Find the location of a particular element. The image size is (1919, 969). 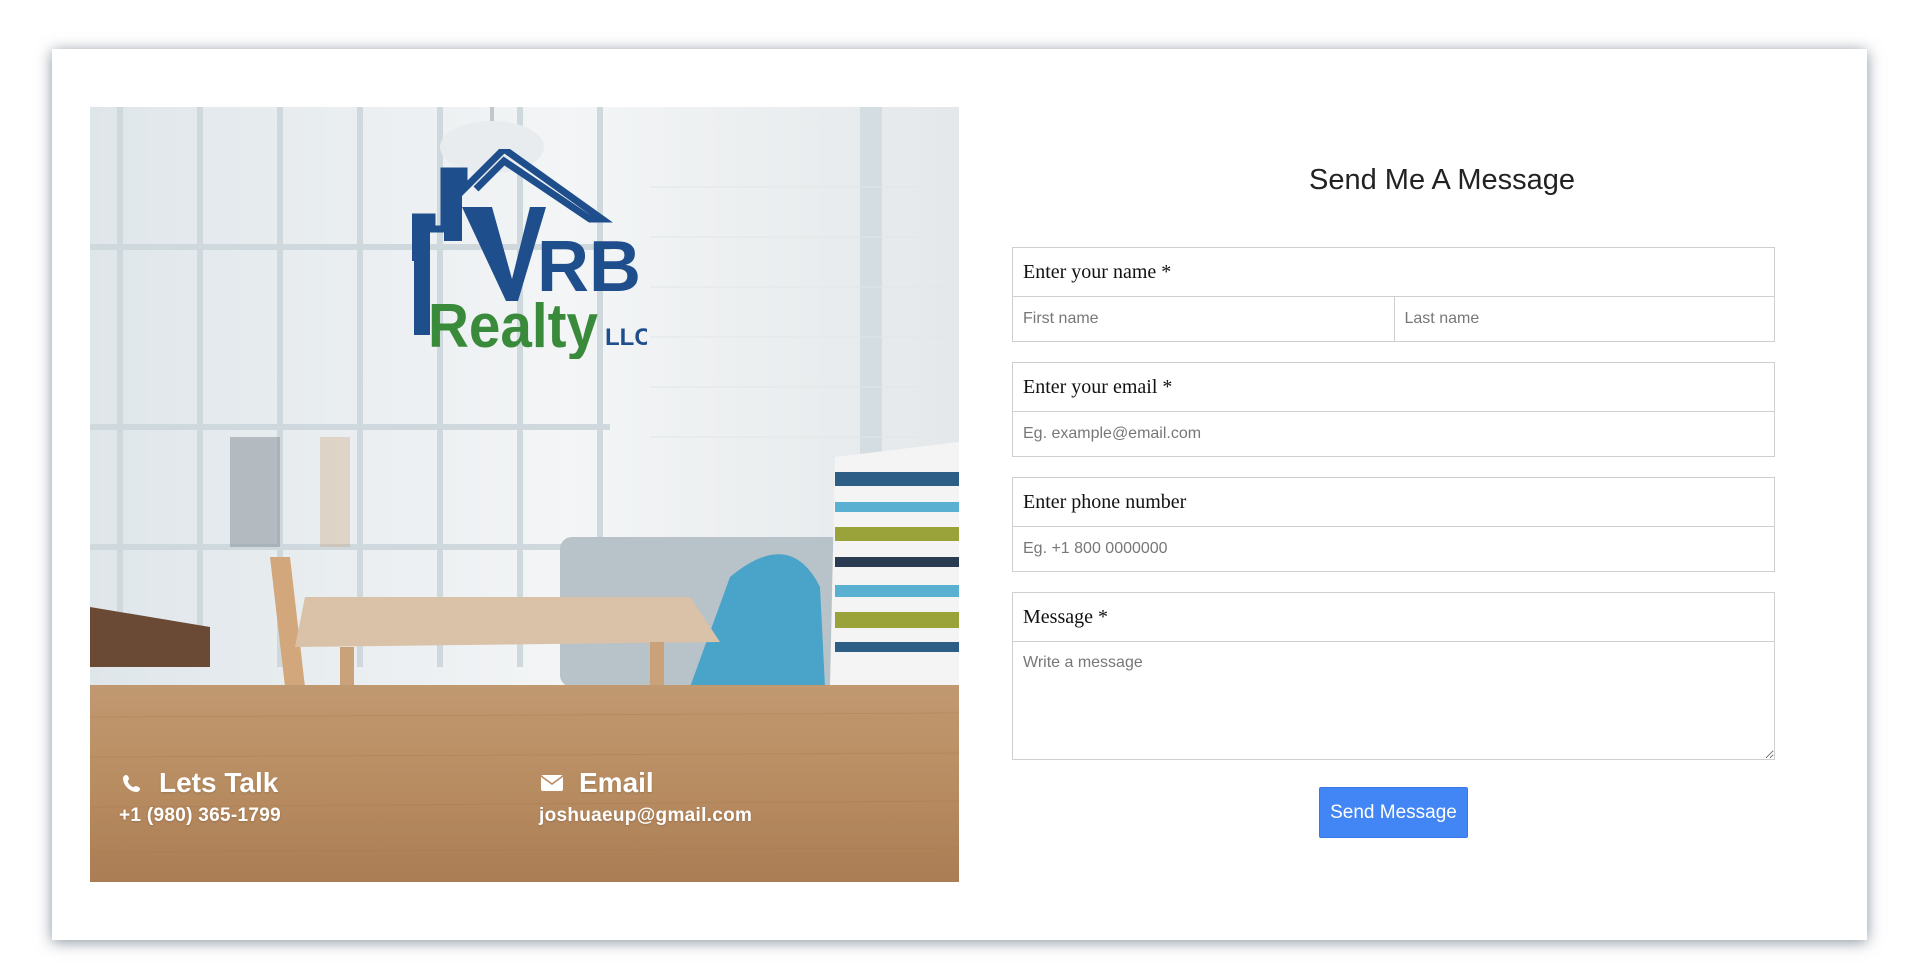

name-field-group: Enter your name * is located at coordinates (1393, 294).